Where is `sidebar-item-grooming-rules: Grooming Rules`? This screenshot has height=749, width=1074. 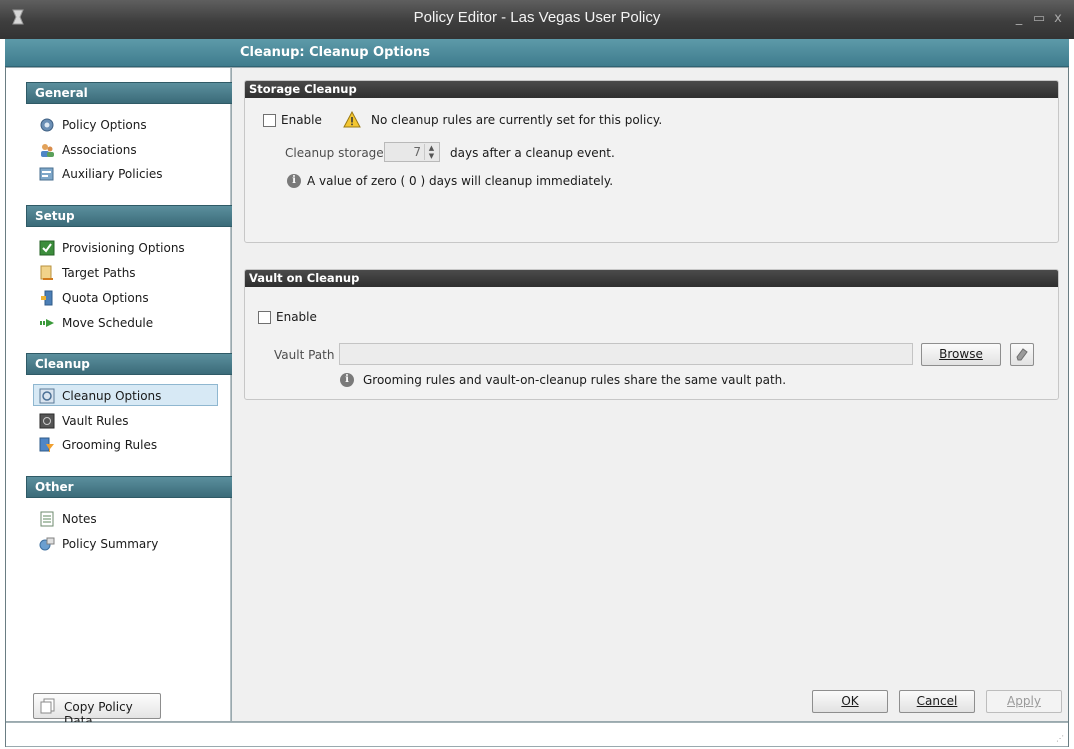
sidebar-item-grooming-rules: Grooming Rules is located at coordinates (129, 445).